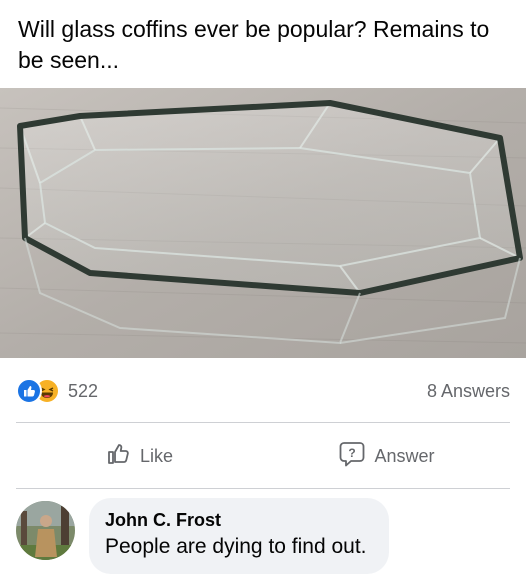  I want to click on divider-bottom, so click(263, 488).